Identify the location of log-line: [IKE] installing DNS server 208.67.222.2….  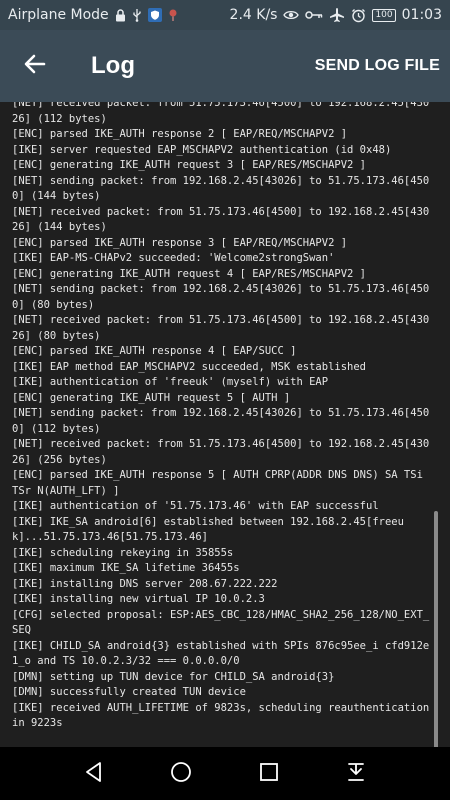
(145, 583).